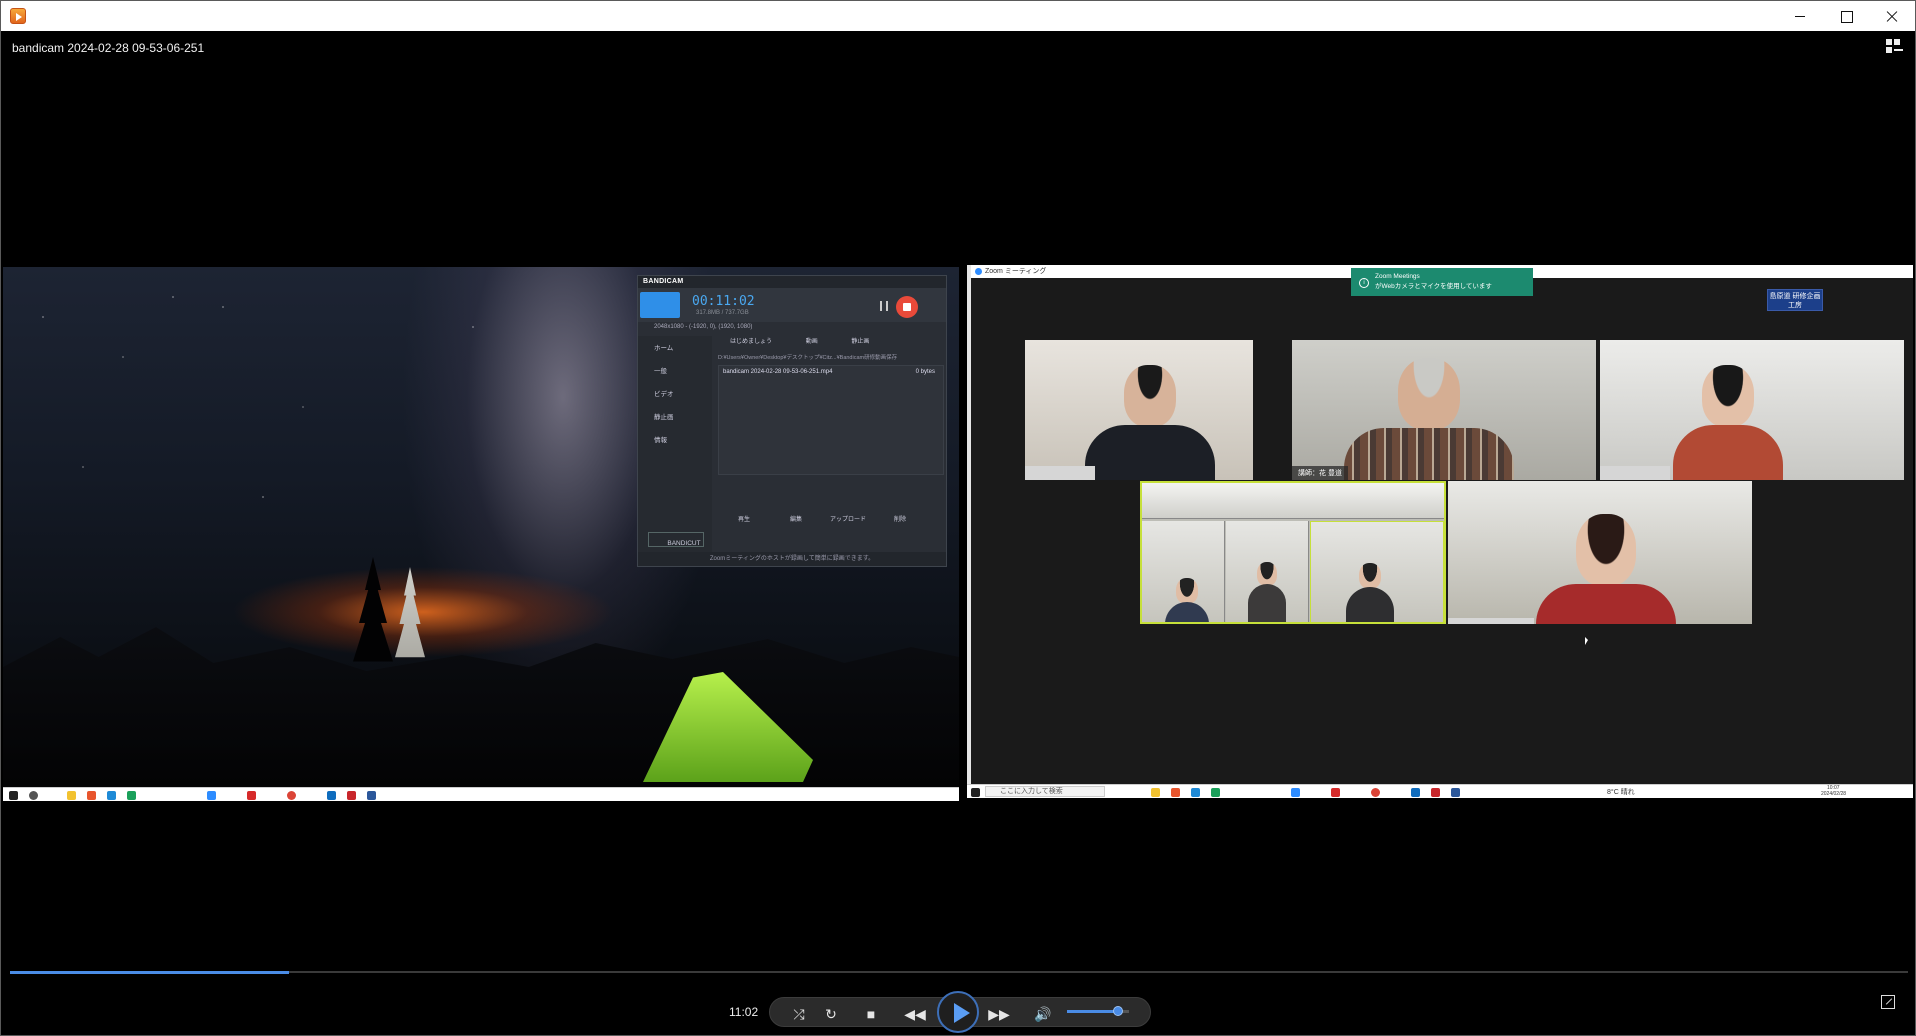 The width and height of the screenshot is (1916, 1036). I want to click on pause-icon, so click(884, 306).